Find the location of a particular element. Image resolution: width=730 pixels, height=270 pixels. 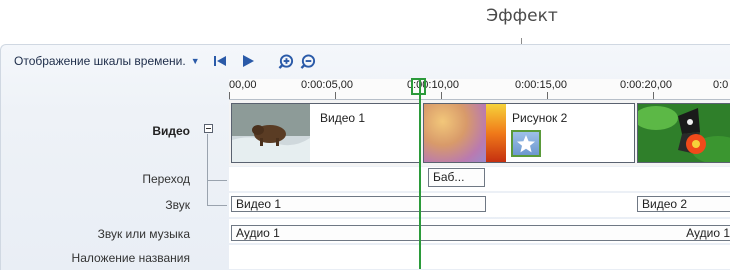

row-label-audio: Звук is located at coordinates (177, 205).